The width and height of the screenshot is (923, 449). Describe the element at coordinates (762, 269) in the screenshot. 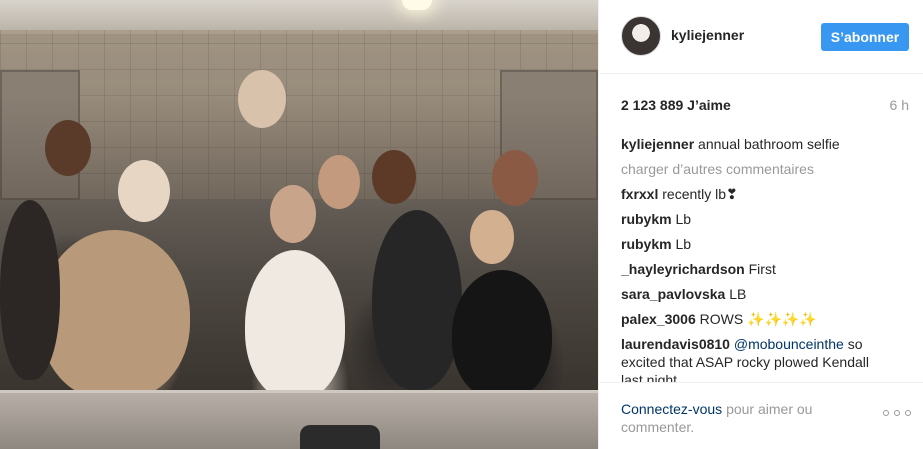

I see `comment-text: First` at that location.